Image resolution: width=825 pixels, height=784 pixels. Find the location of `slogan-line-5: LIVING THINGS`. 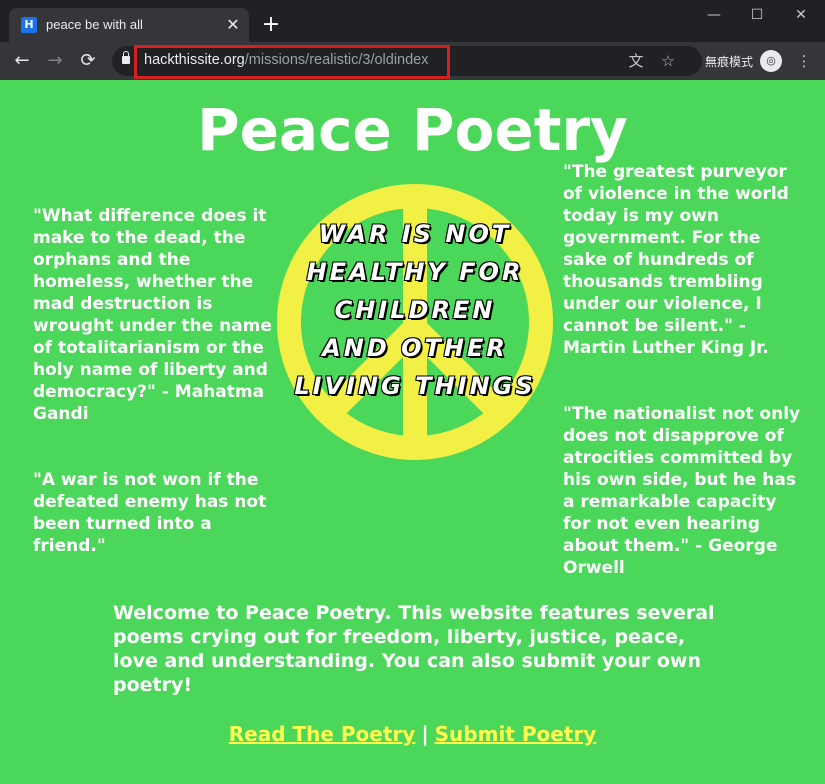

slogan-line-5: LIVING THINGS is located at coordinates (414, 386).